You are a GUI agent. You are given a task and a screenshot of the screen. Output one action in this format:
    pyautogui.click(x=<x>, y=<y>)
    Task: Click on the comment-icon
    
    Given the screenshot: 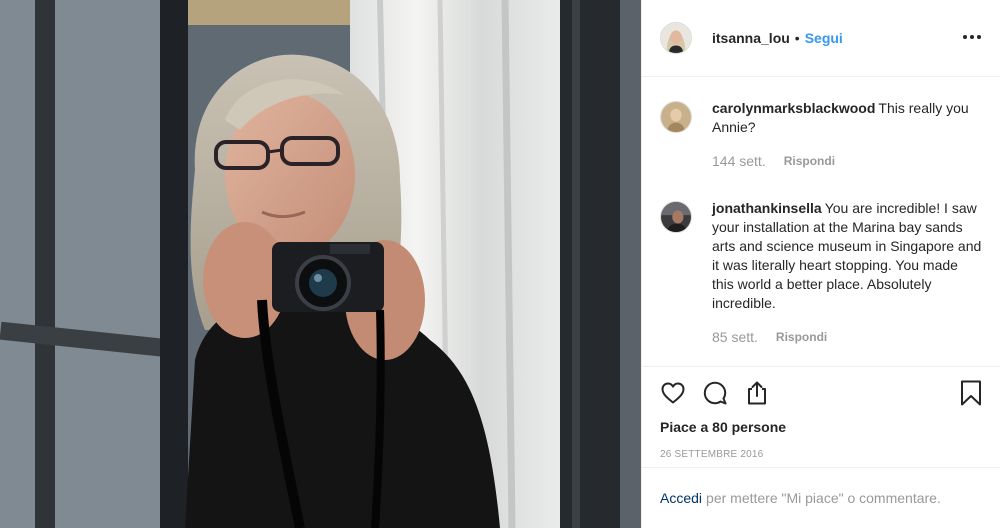 What is the action you would take?
    pyautogui.click(x=715, y=393)
    